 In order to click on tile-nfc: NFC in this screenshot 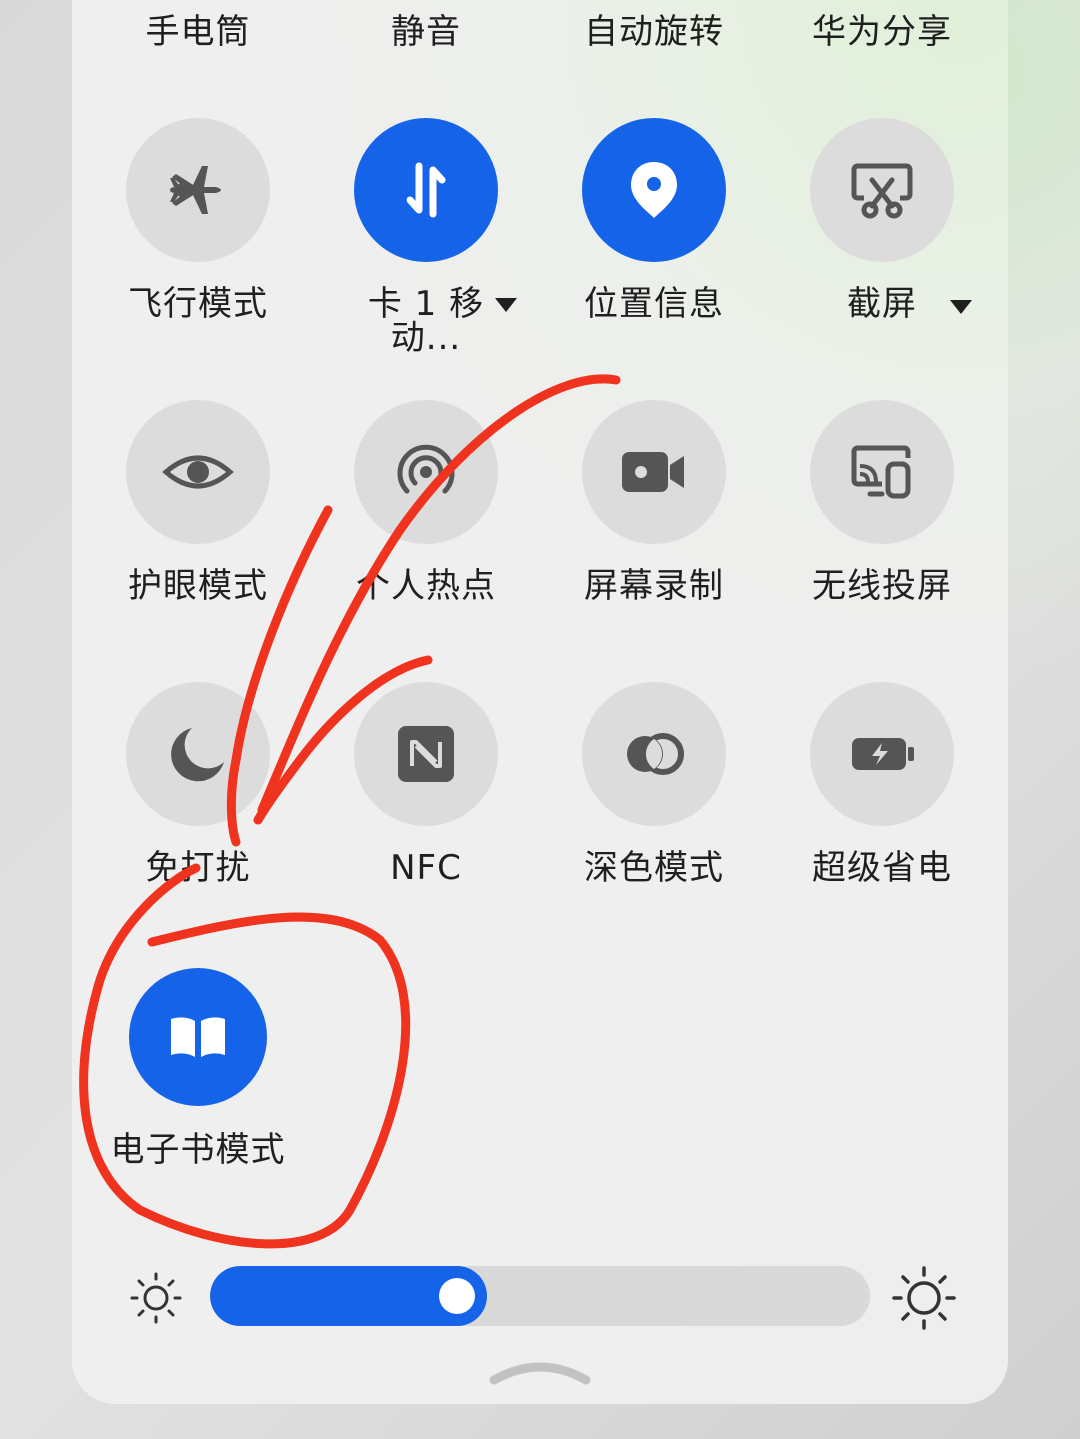, I will do `click(426, 817)`.